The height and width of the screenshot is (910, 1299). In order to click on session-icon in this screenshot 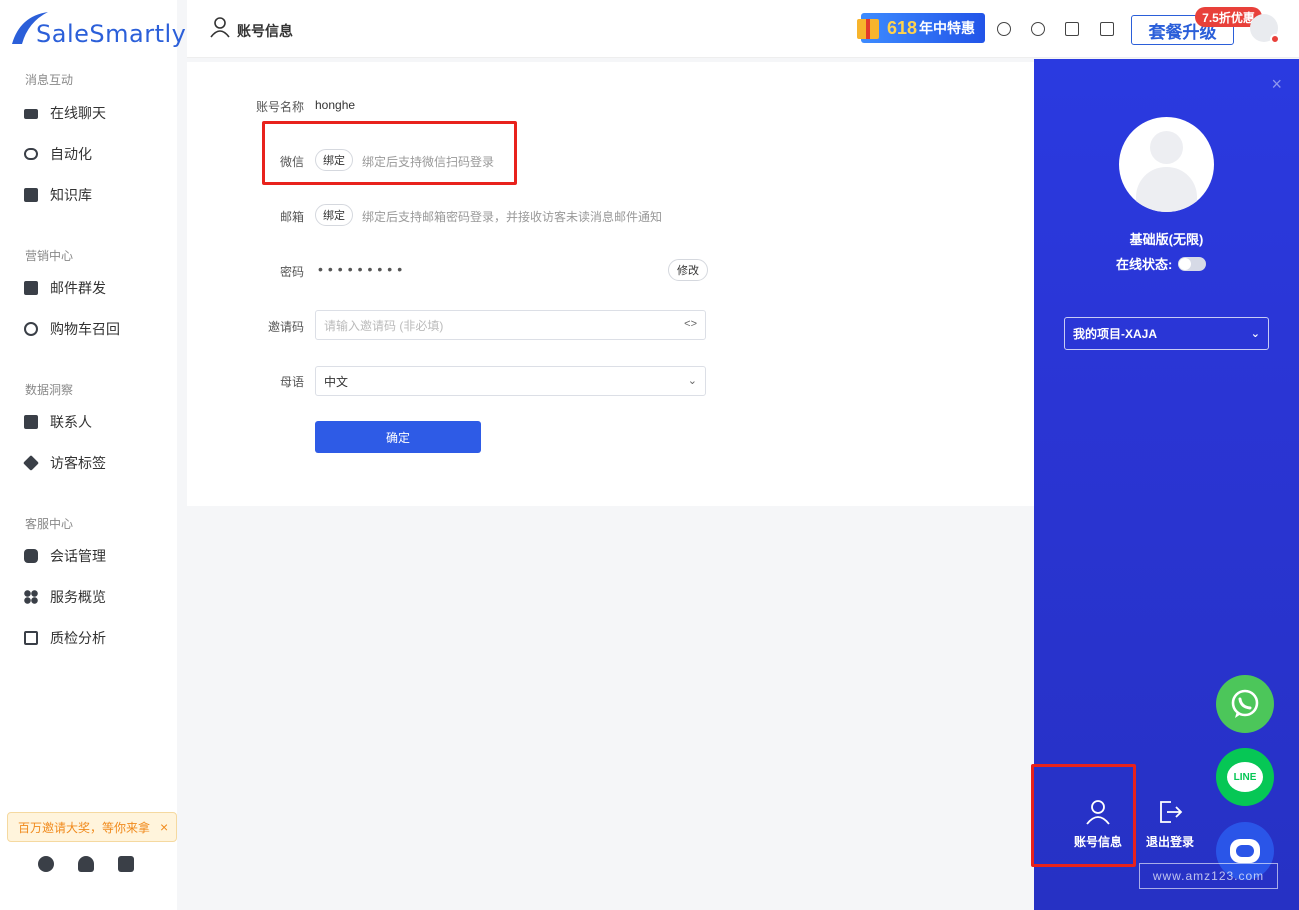, I will do `click(31, 556)`.